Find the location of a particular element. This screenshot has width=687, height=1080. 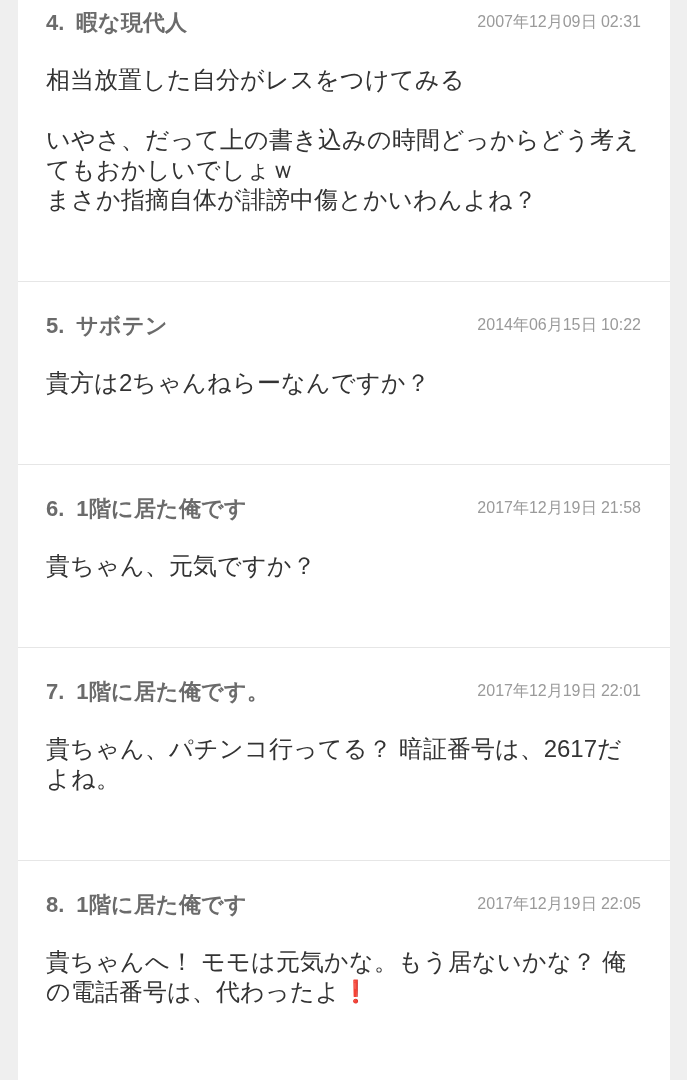

author-name: 1階に居た俺です。 is located at coordinates (172, 691).